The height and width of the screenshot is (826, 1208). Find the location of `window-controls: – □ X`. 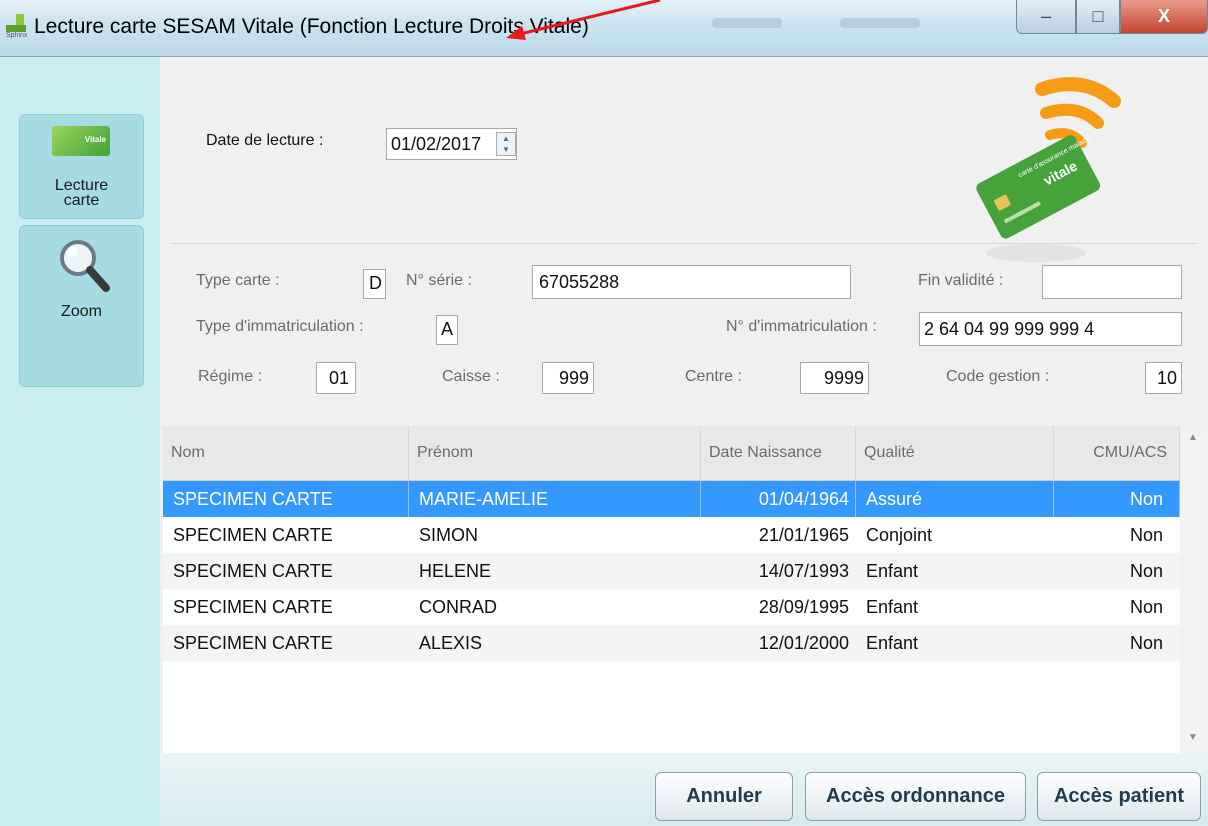

window-controls: – □ X is located at coordinates (1112, 17).